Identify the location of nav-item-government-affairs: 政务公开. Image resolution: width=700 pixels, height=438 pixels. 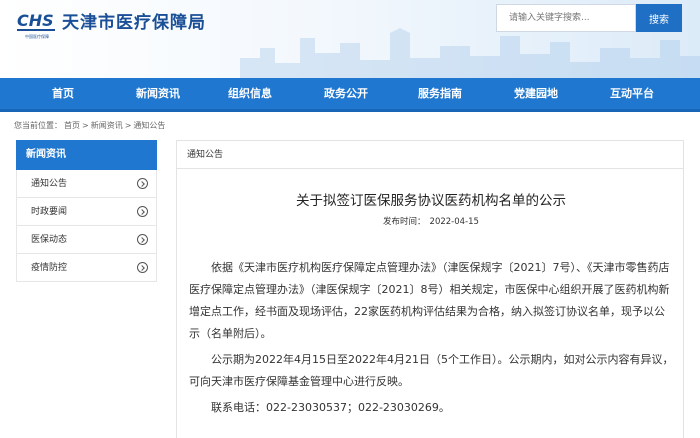
(346, 93).